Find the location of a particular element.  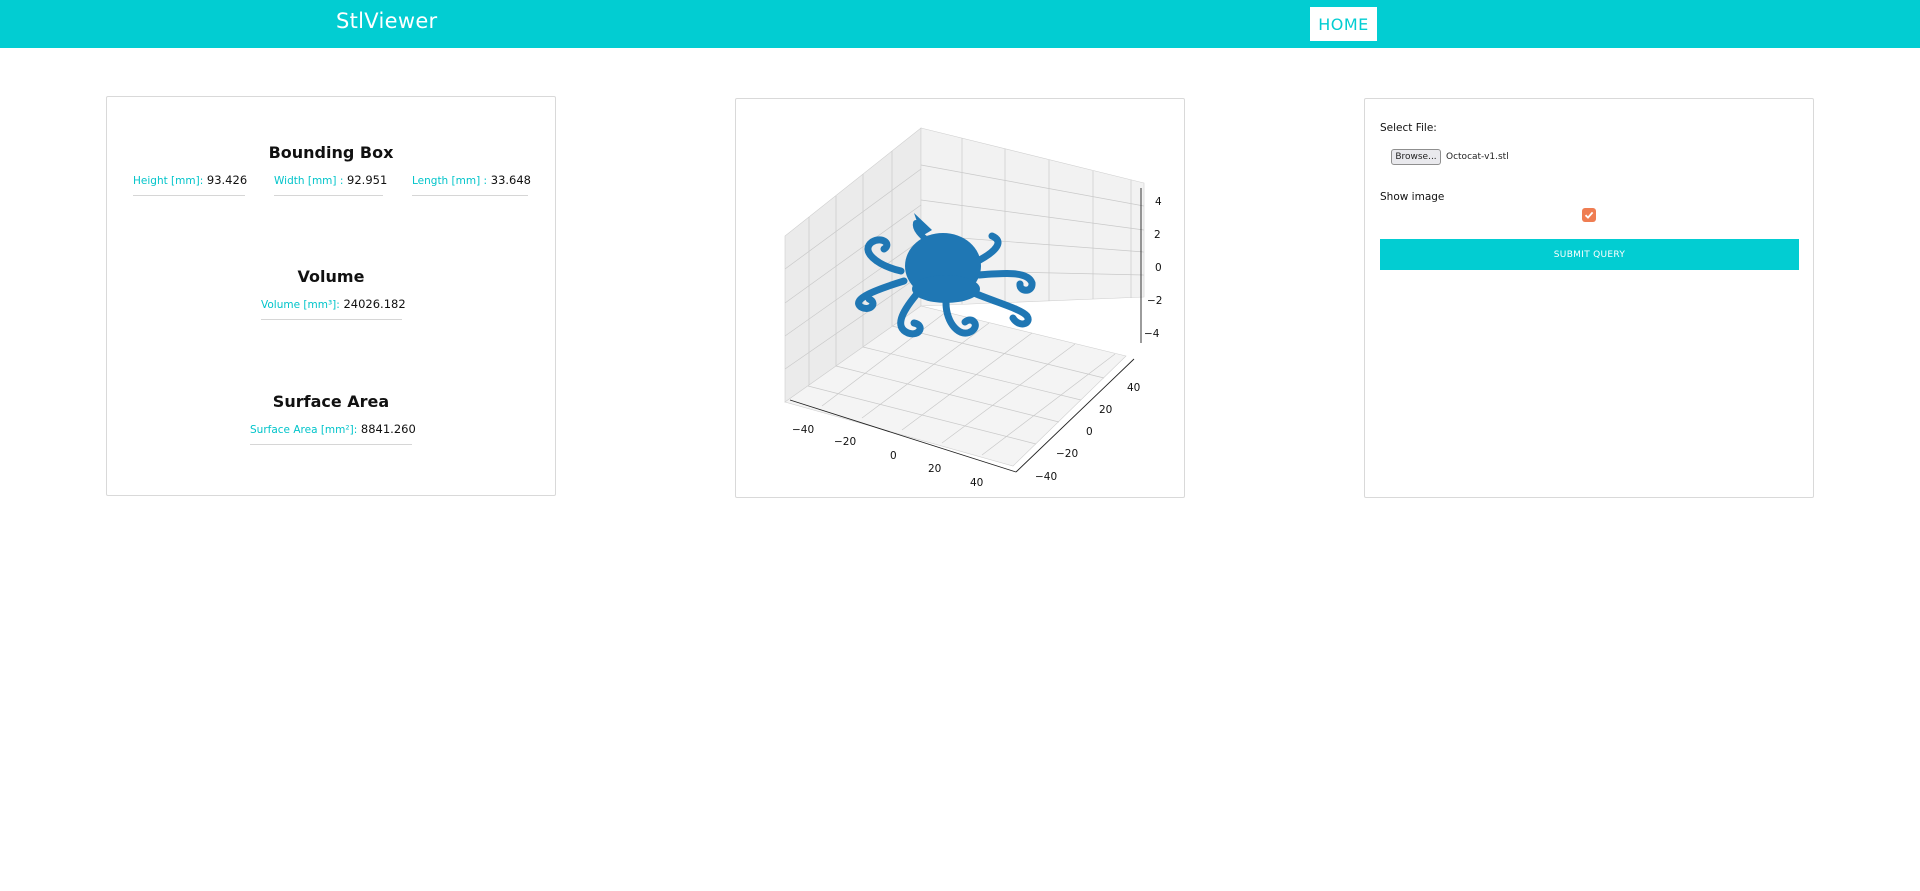

home-nav-button: HOME is located at coordinates (1343, 24).